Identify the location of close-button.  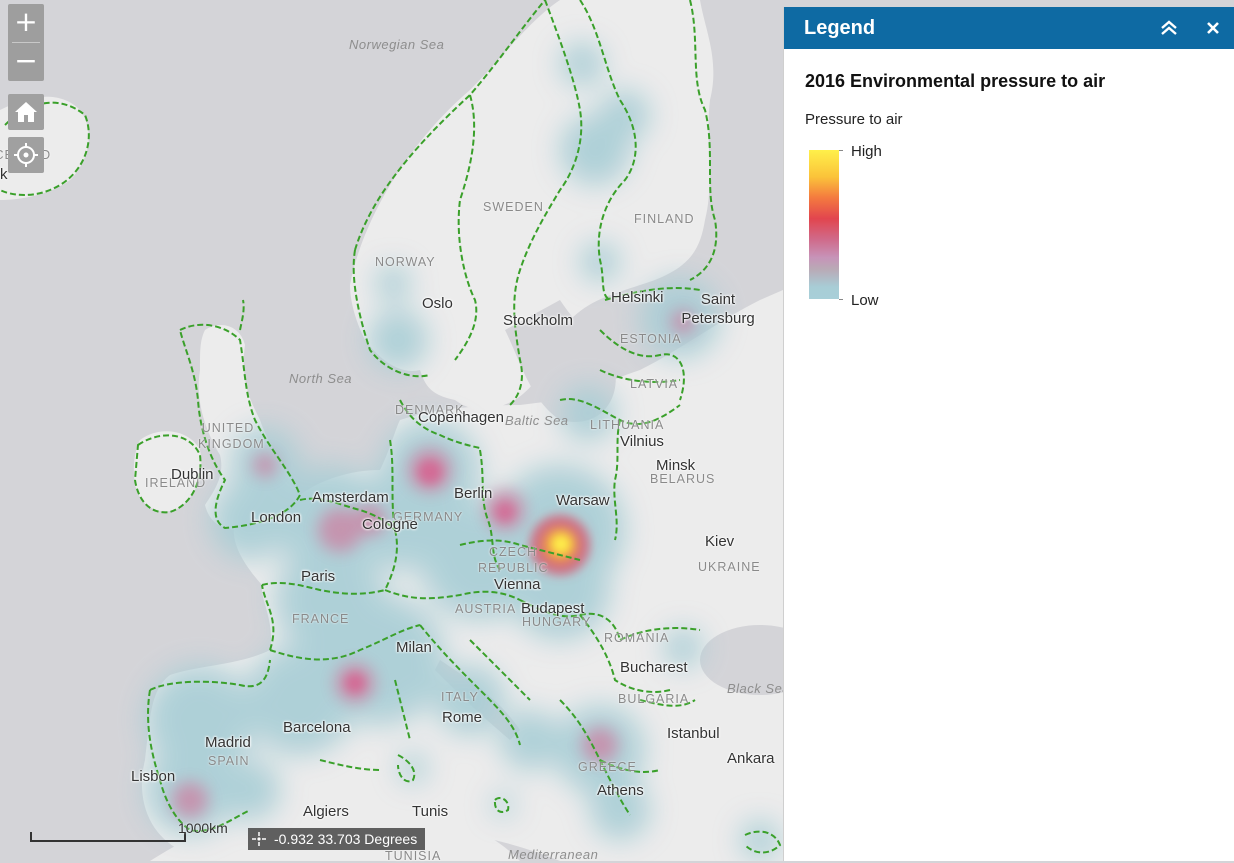
(1212, 28).